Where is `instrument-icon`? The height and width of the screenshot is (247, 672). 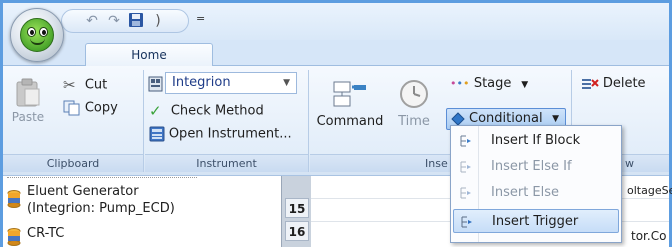
instrument-icon is located at coordinates (155, 85).